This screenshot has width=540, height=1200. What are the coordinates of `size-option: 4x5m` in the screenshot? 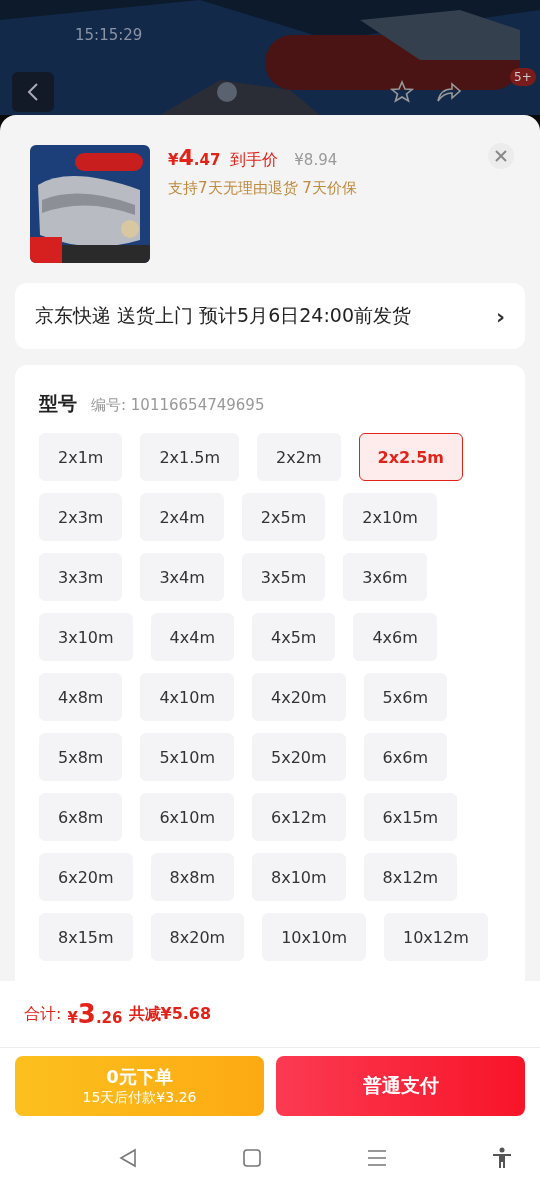 It's located at (294, 637).